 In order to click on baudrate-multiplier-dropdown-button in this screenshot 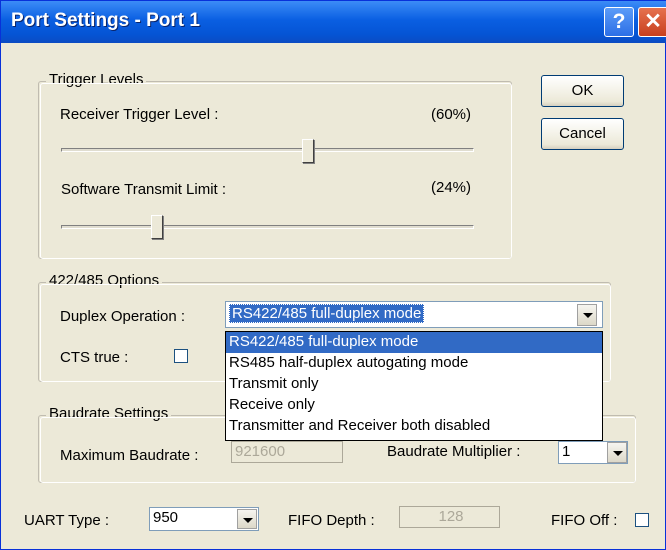, I will do `click(617, 452)`.